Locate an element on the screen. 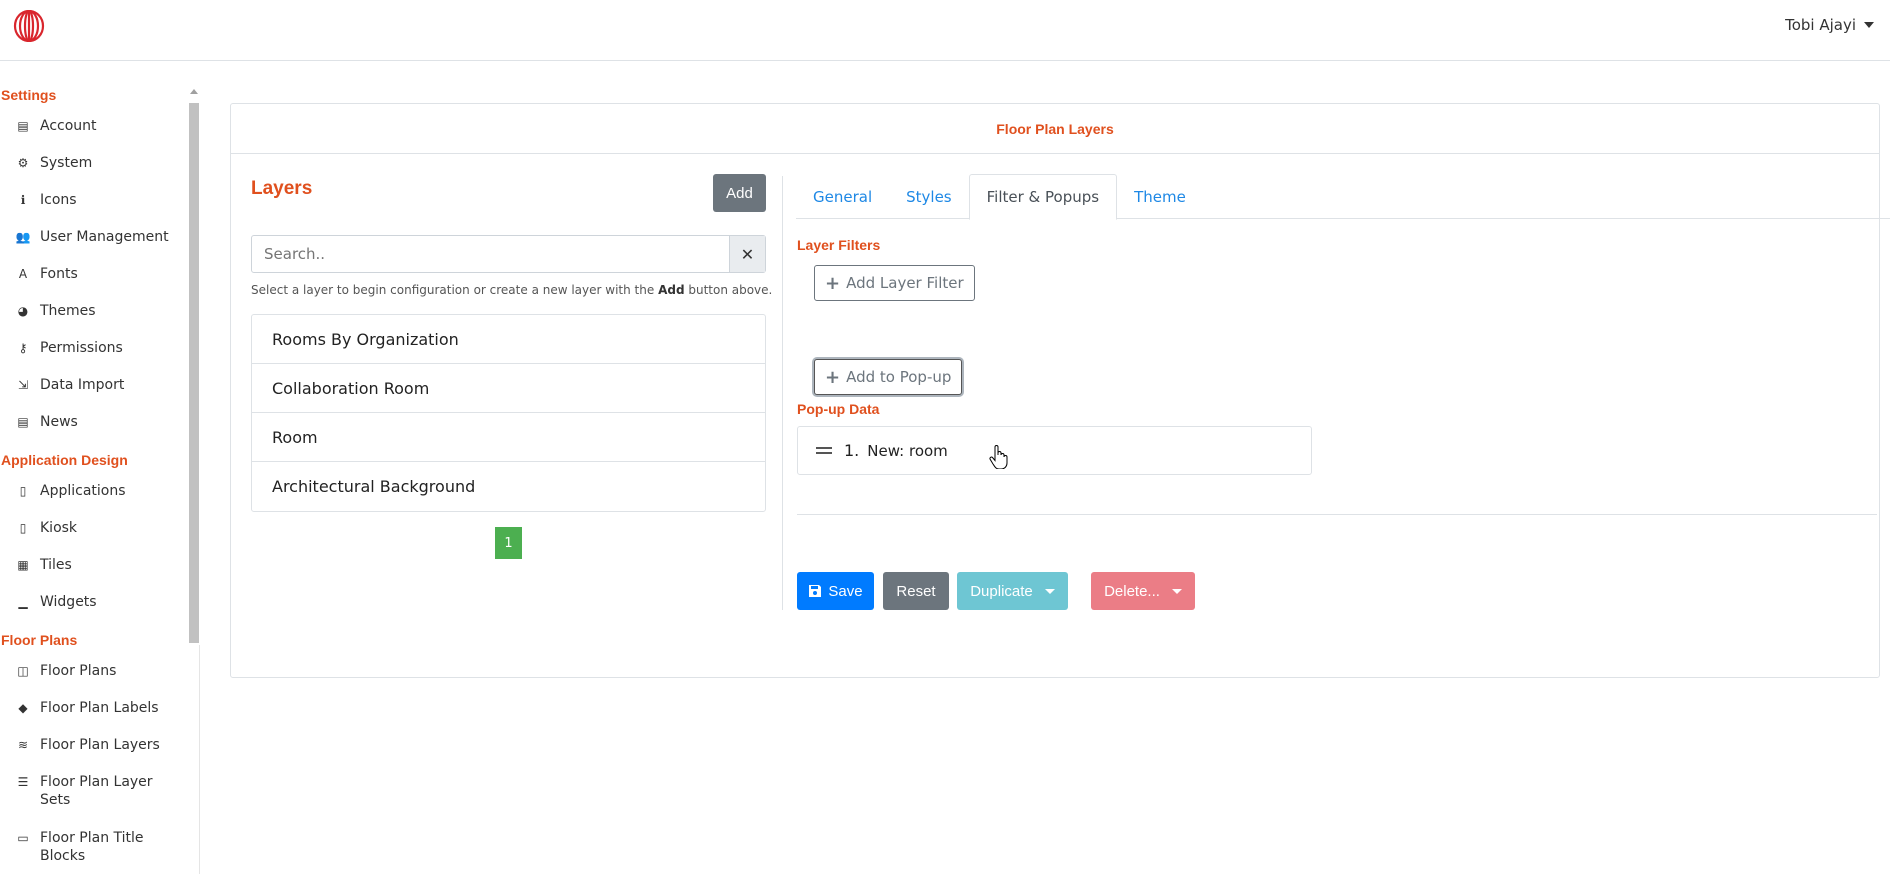 This screenshot has width=1890, height=874. add-layer-filter-label: Add Layer Filter is located at coordinates (905, 283).